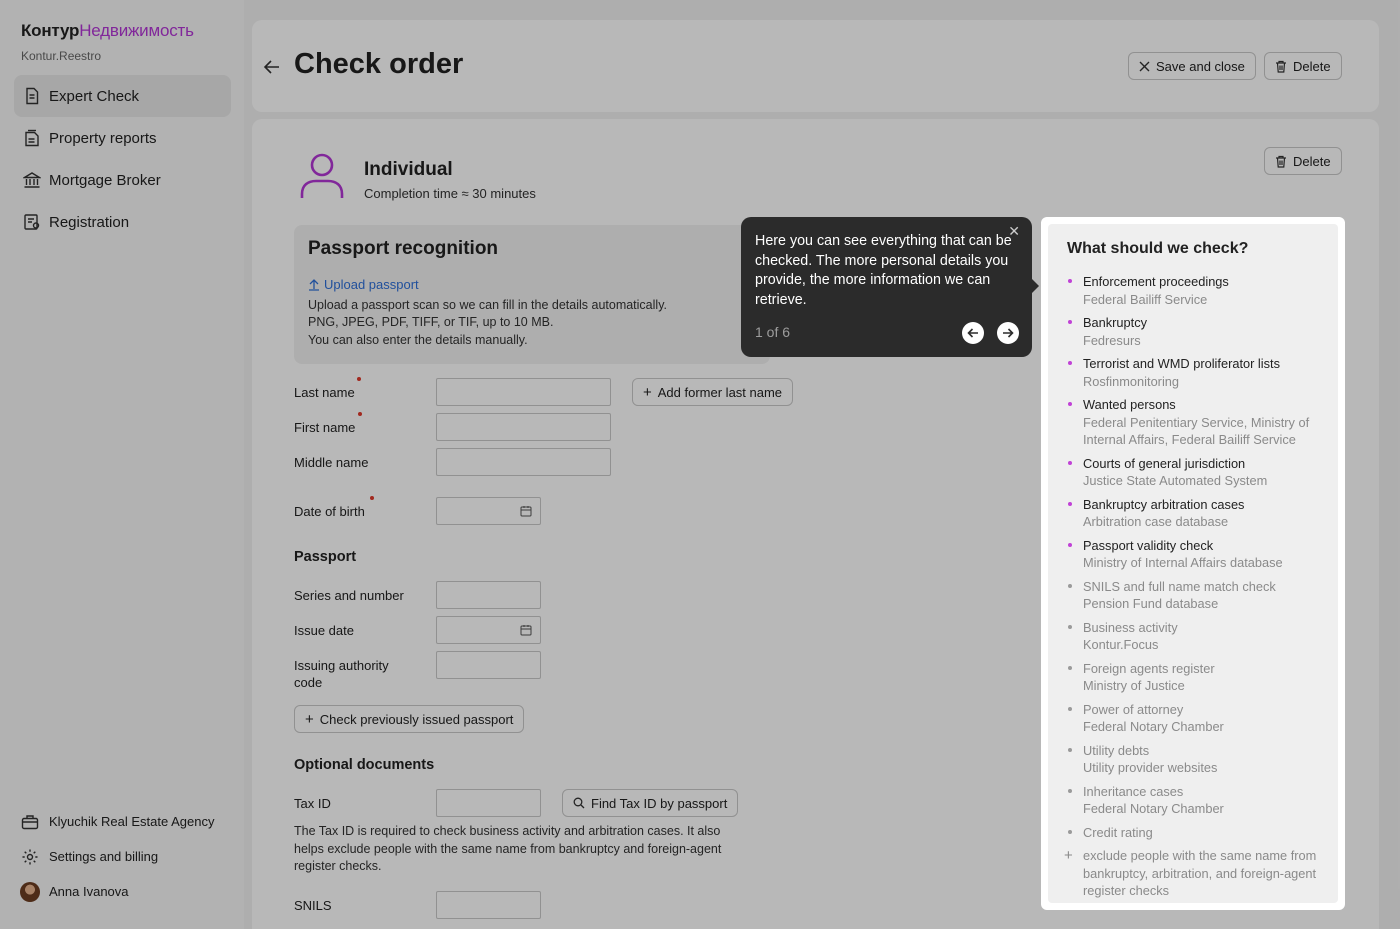 The height and width of the screenshot is (929, 1400). I want to click on check-title: Passport validity check, so click(1148, 545).